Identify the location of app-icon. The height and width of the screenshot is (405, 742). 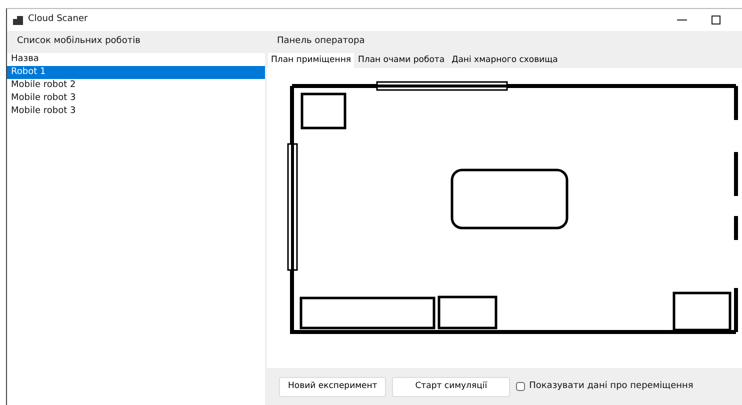
(18, 20).